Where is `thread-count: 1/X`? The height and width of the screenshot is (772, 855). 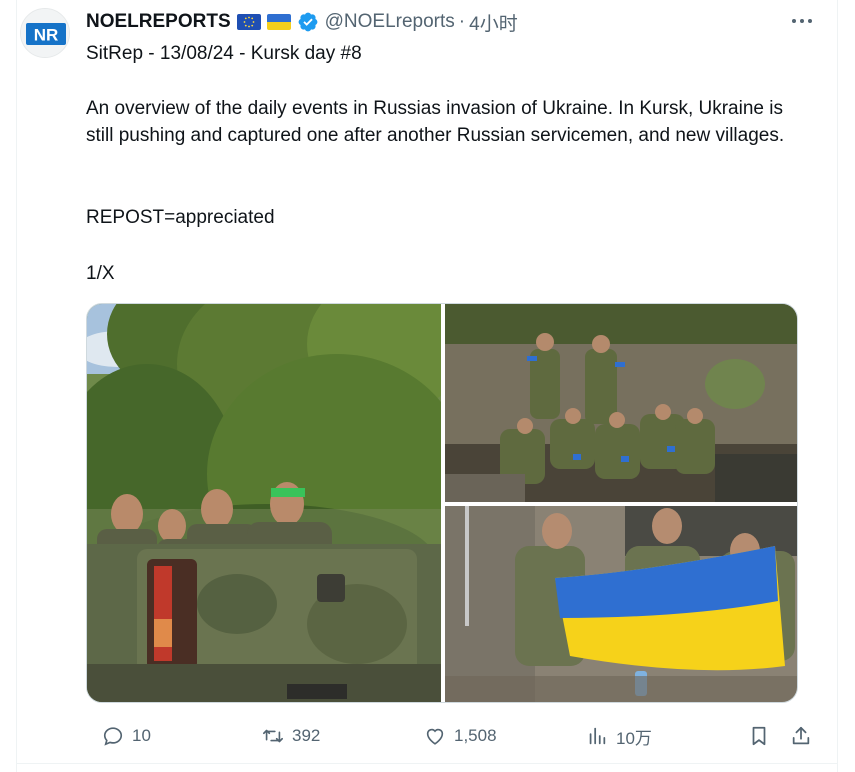
thread-count: 1/X is located at coordinates (100, 273).